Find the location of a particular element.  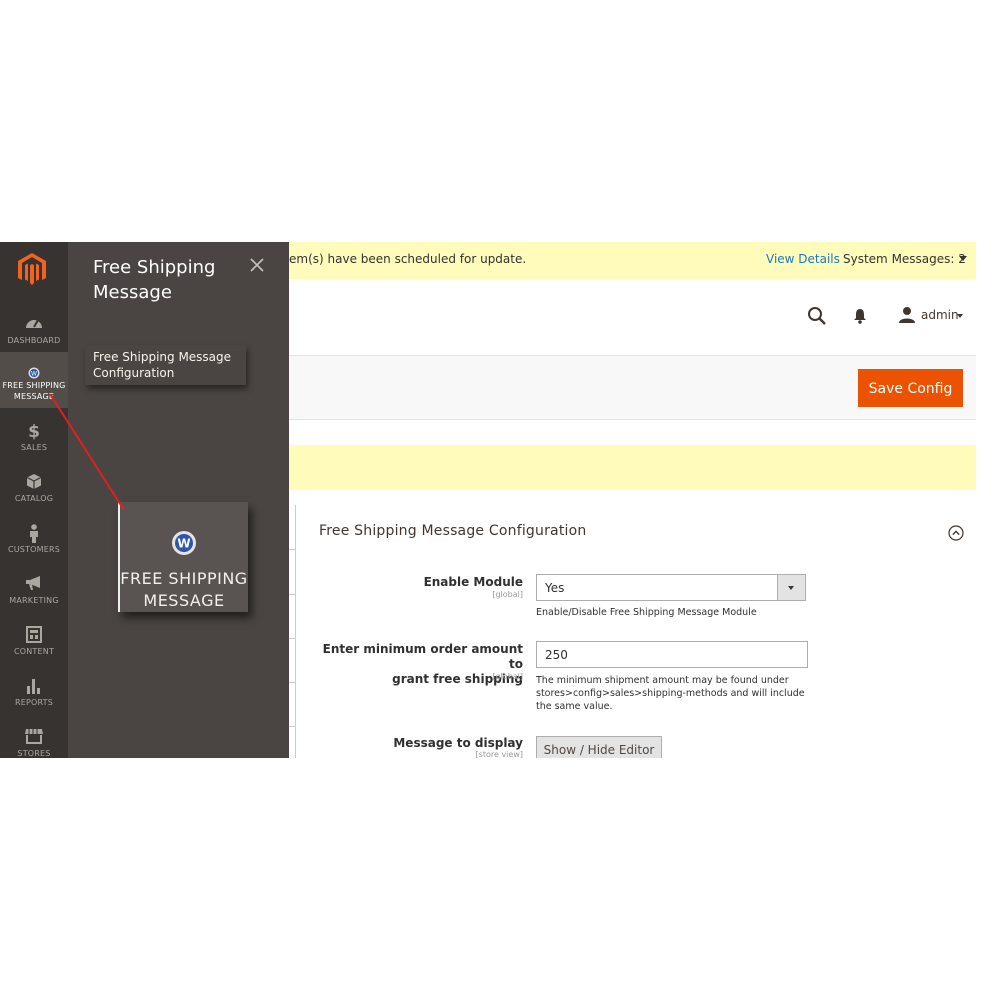

sidebar-item-customers: CUSTOMERS is located at coordinates (34, 545).